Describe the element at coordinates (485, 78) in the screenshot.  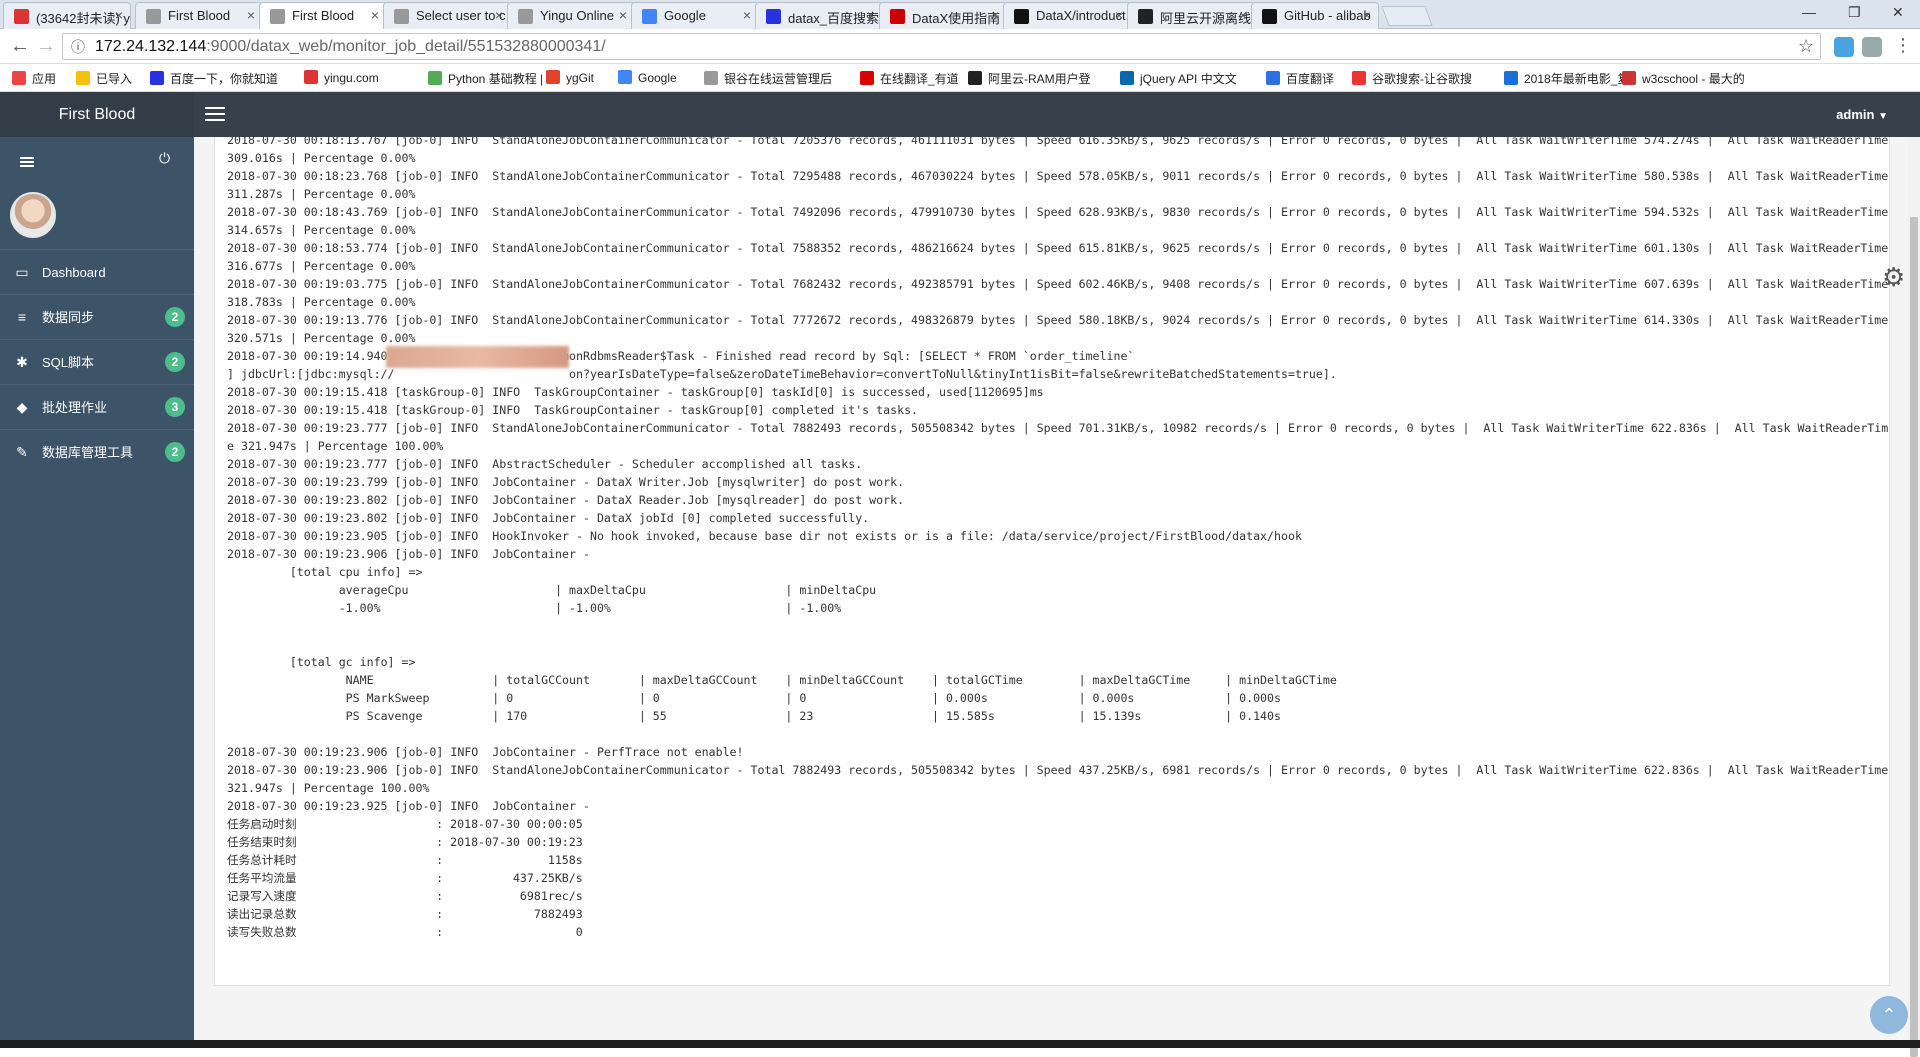
I see `bookmark-item: Python 基础教程 |` at that location.